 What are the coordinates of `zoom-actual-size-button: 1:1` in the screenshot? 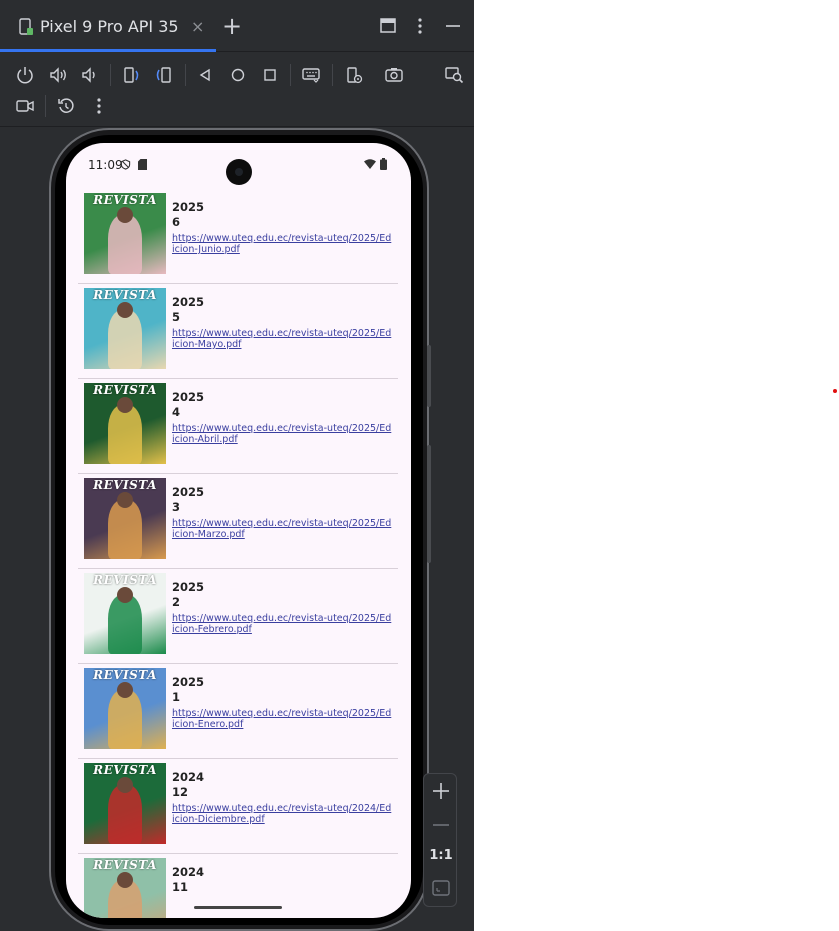 It's located at (441, 855).